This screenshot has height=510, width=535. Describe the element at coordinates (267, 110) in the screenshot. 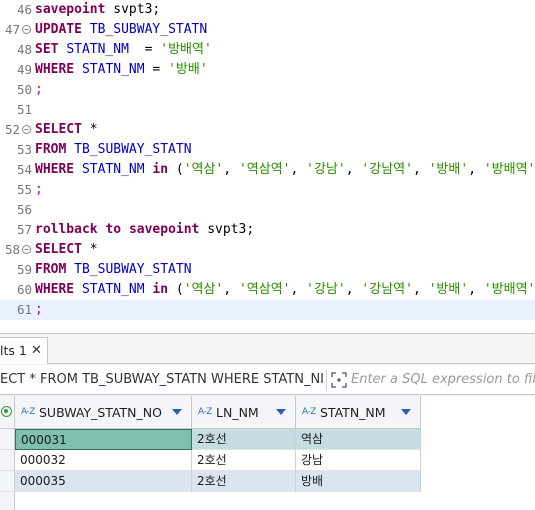

I see `editor-line: 51` at that location.